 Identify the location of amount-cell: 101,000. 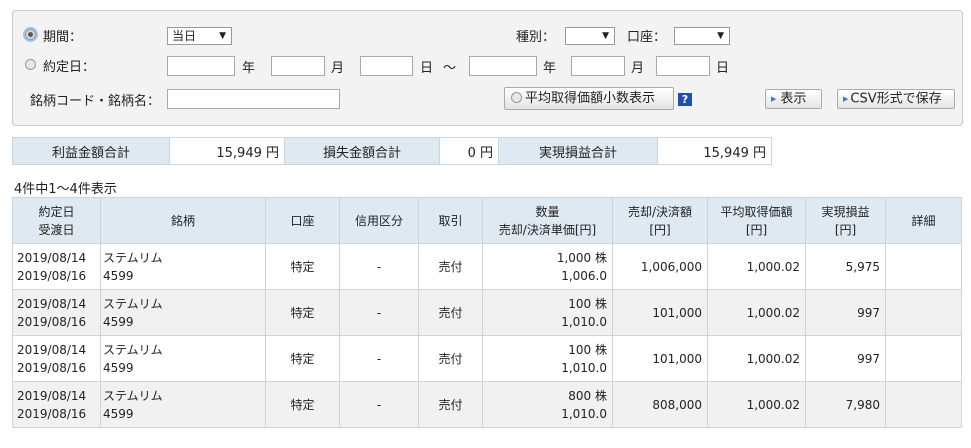
(660, 312).